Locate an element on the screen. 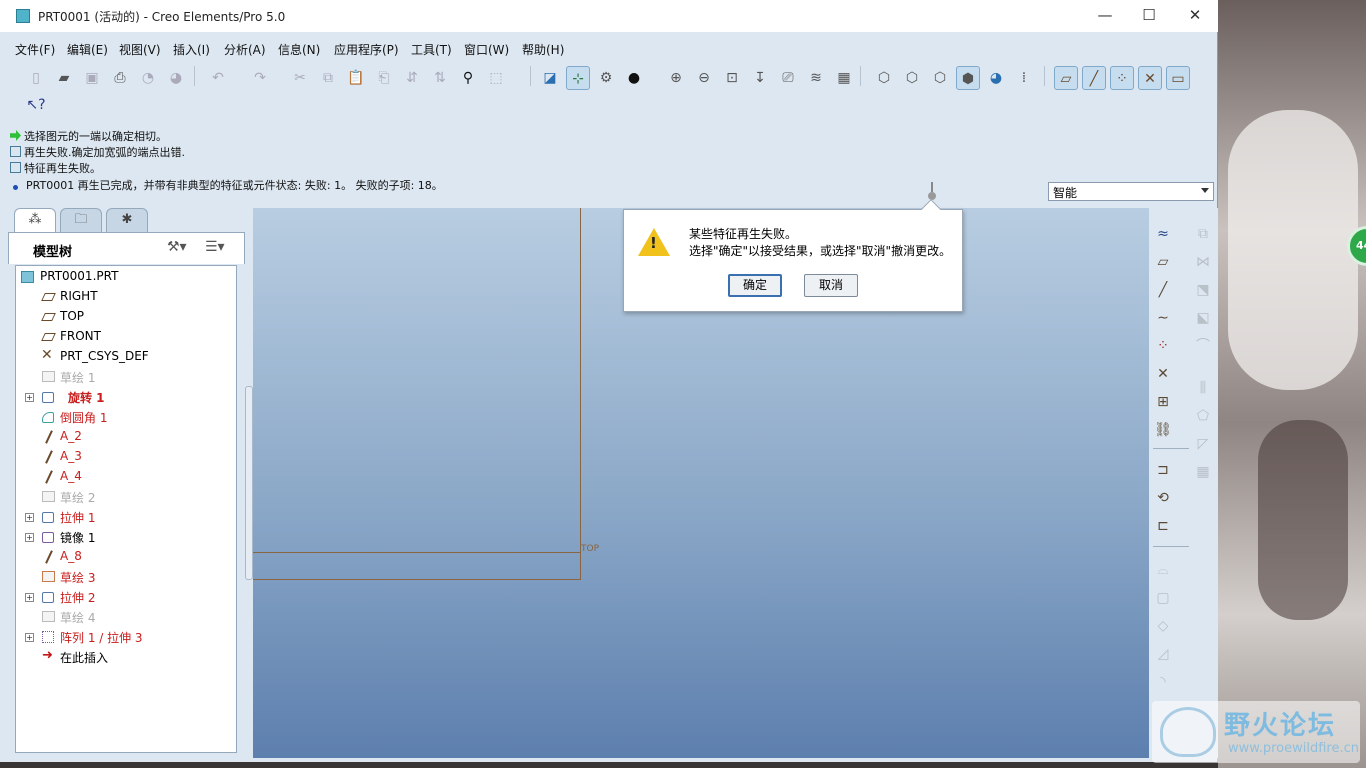  minimize-button: — is located at coordinates (1105, 16).